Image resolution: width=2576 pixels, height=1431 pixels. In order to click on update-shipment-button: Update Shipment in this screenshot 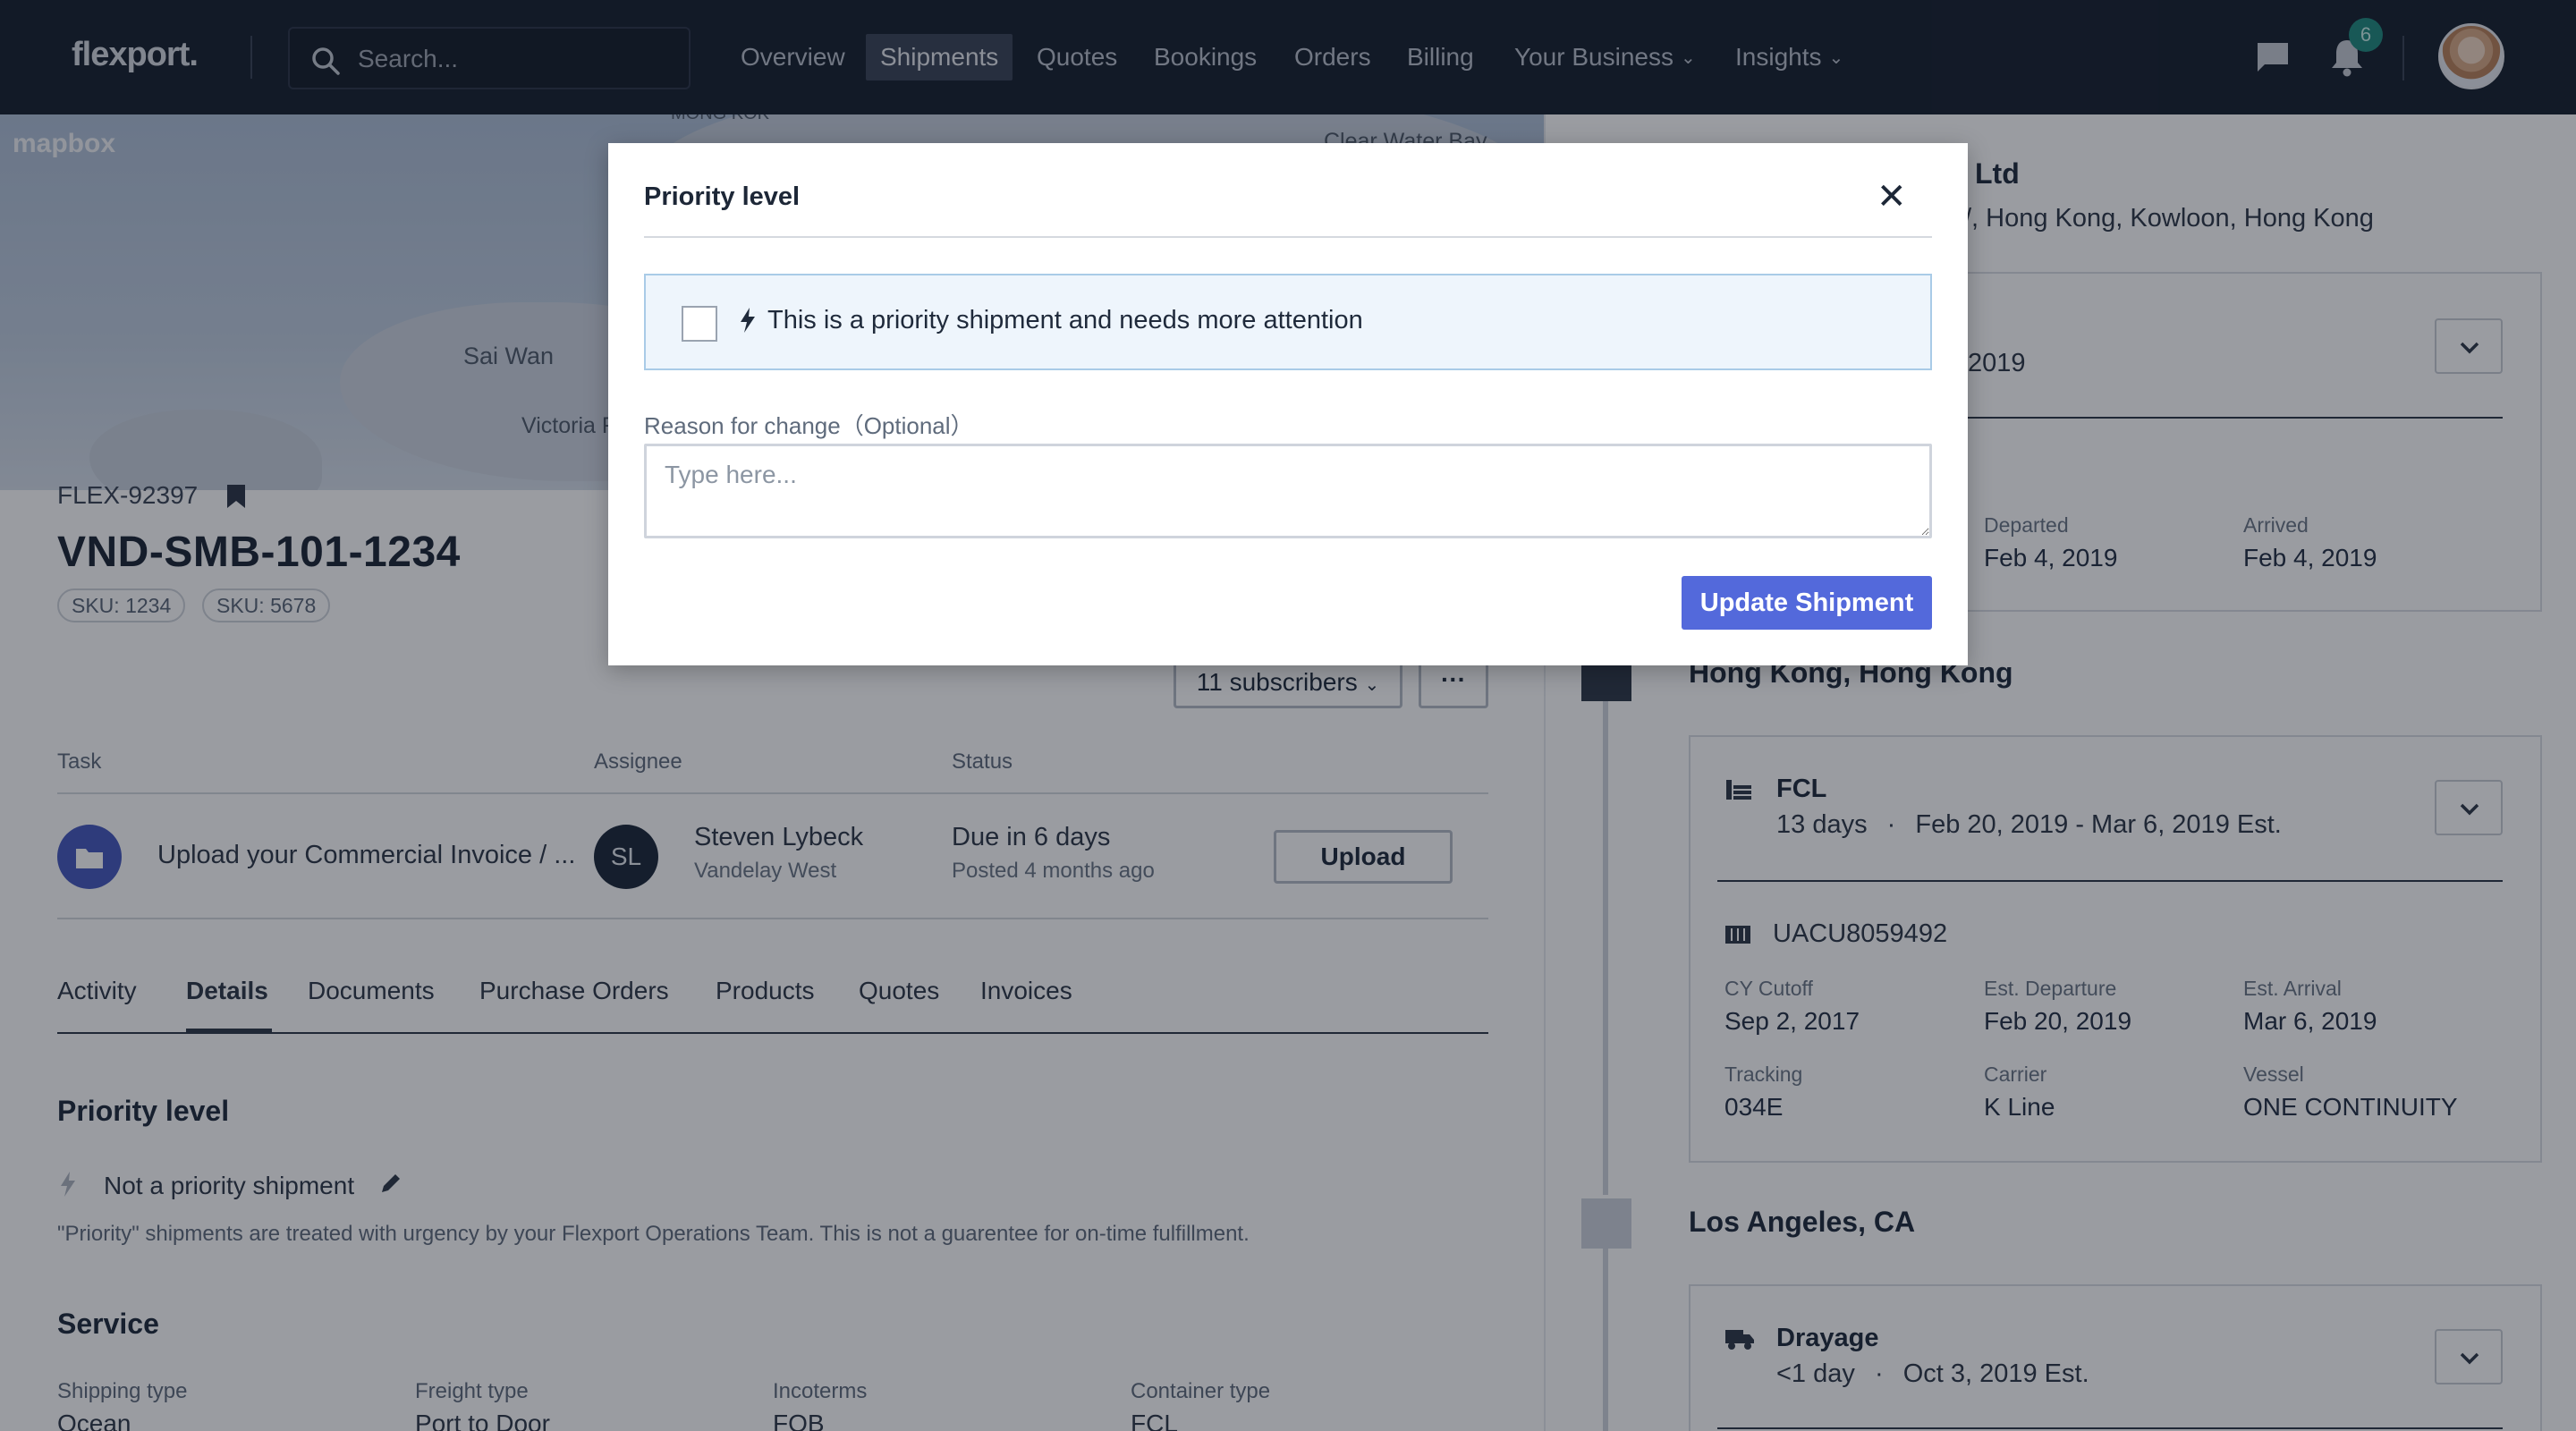, I will do `click(1807, 603)`.